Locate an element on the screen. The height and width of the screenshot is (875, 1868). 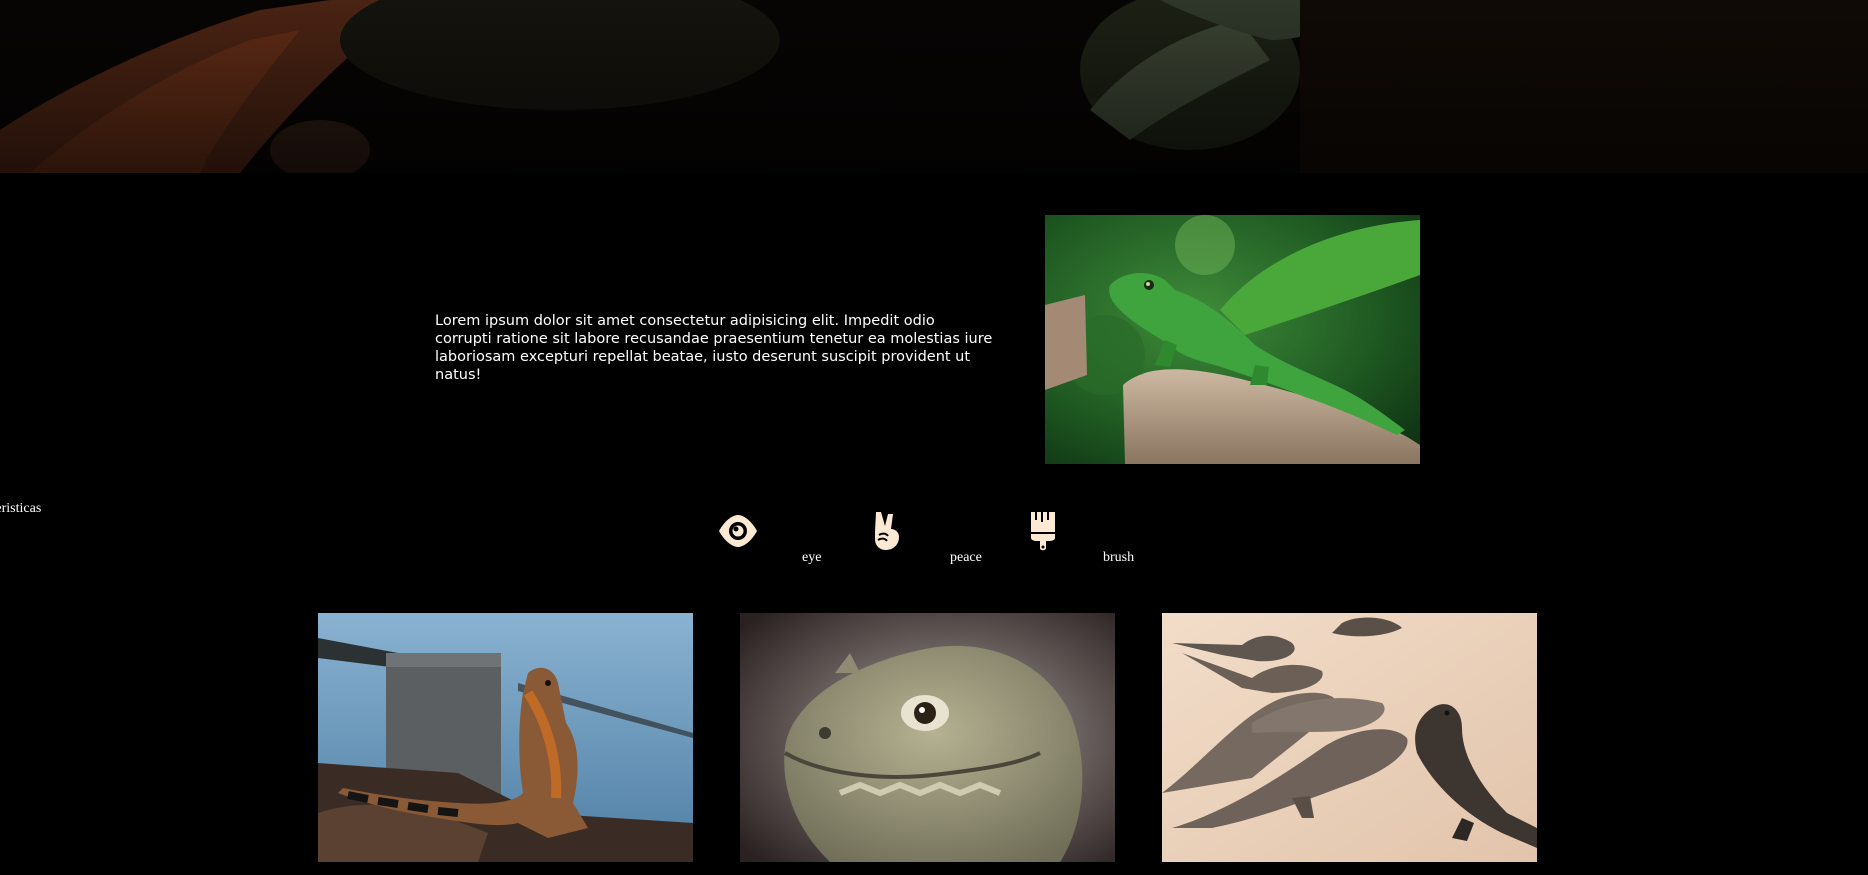
peace-icon is located at coordinates (887, 531).